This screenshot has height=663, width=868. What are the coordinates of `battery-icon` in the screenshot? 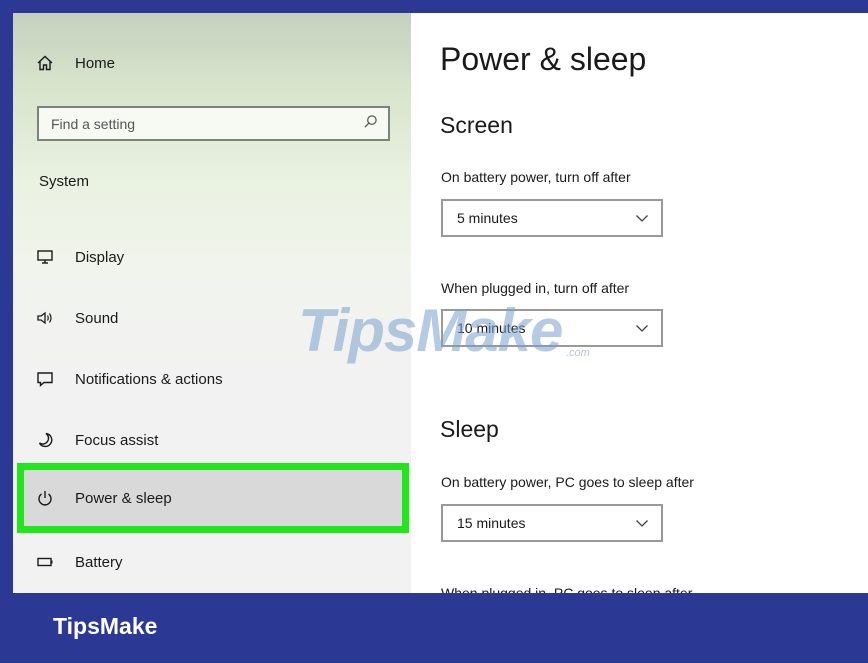 It's located at (45, 562).